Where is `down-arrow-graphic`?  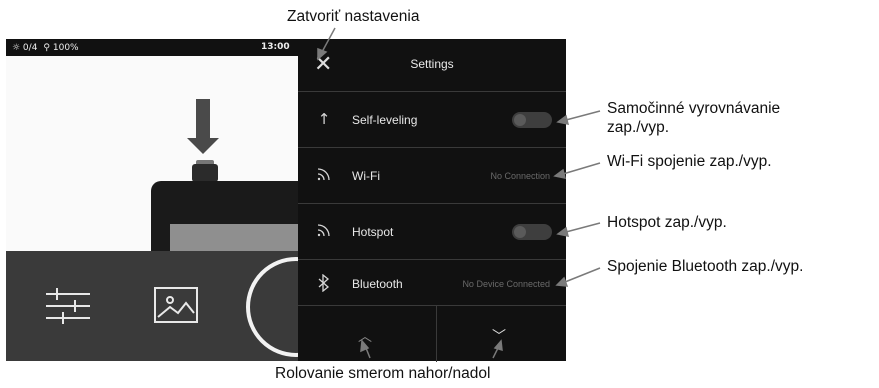
down-arrow-graphic is located at coordinates (203, 119).